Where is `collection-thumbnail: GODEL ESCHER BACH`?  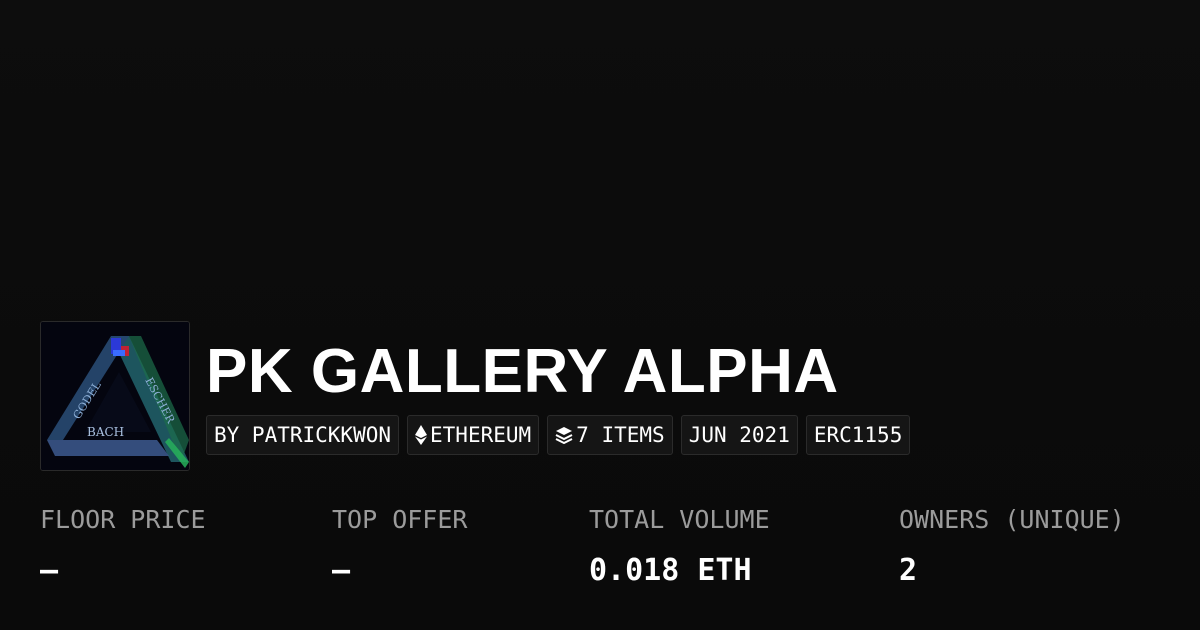
collection-thumbnail: GODEL ESCHER BACH is located at coordinates (115, 396).